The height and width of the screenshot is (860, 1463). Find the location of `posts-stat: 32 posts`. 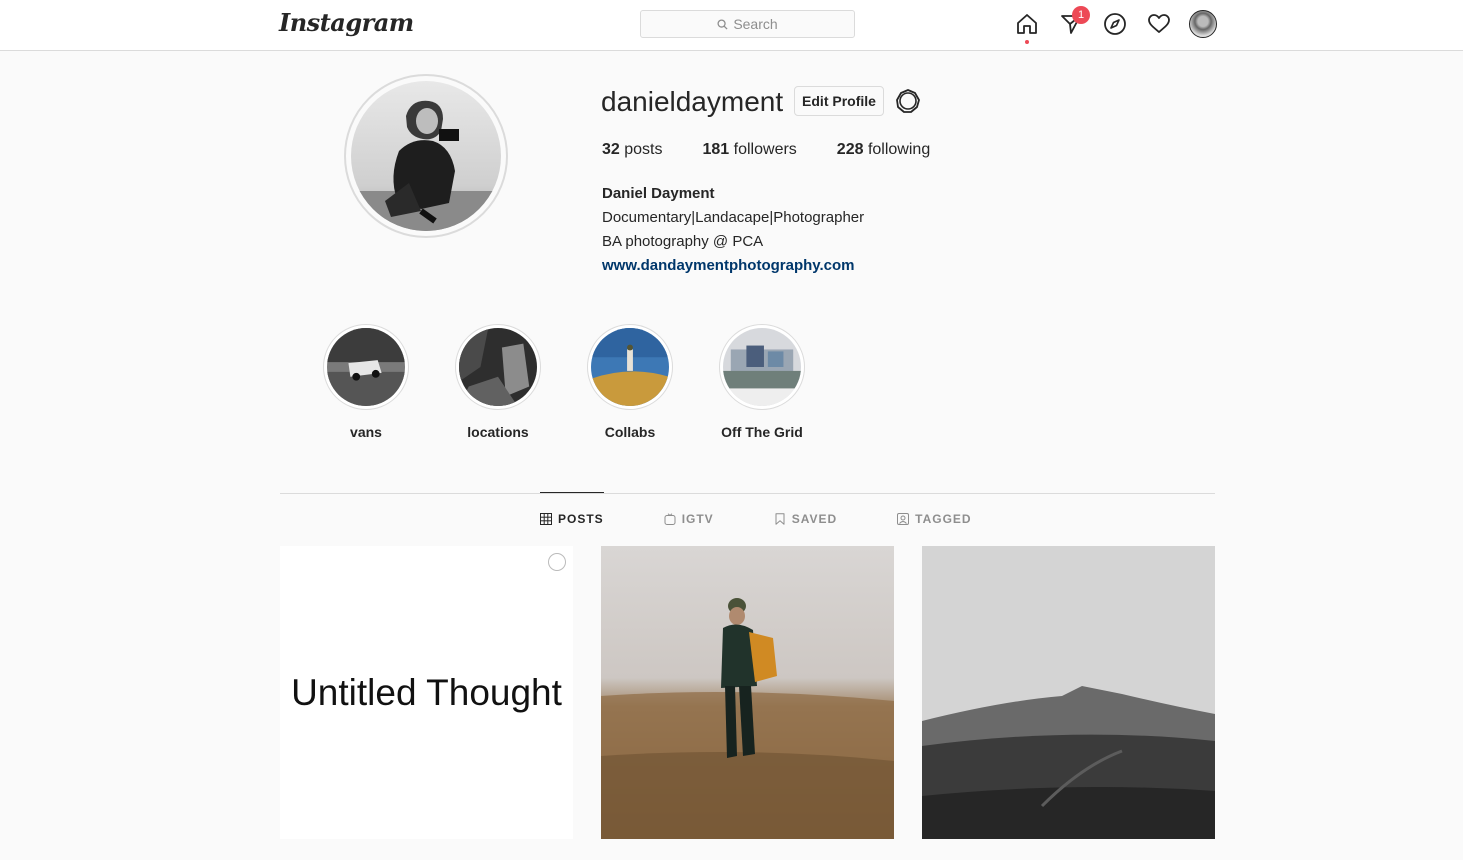

posts-stat: 32 posts is located at coordinates (632, 150).